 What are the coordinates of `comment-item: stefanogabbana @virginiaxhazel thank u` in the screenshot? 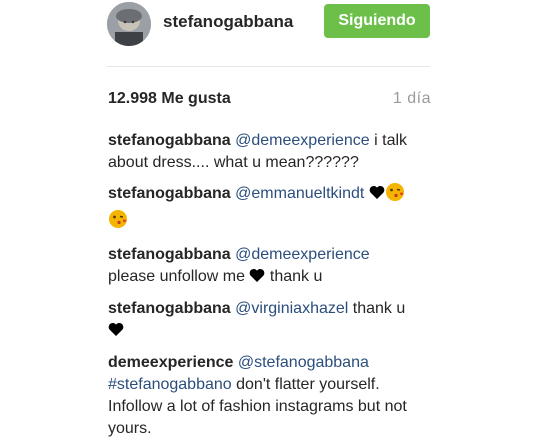 It's located at (268, 321).